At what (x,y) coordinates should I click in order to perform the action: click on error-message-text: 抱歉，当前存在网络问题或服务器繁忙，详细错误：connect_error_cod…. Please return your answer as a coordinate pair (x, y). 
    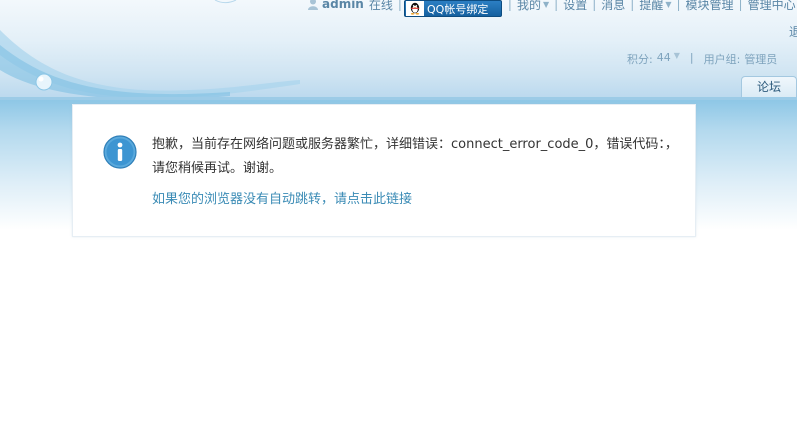
    Looking at the image, I should click on (415, 156).